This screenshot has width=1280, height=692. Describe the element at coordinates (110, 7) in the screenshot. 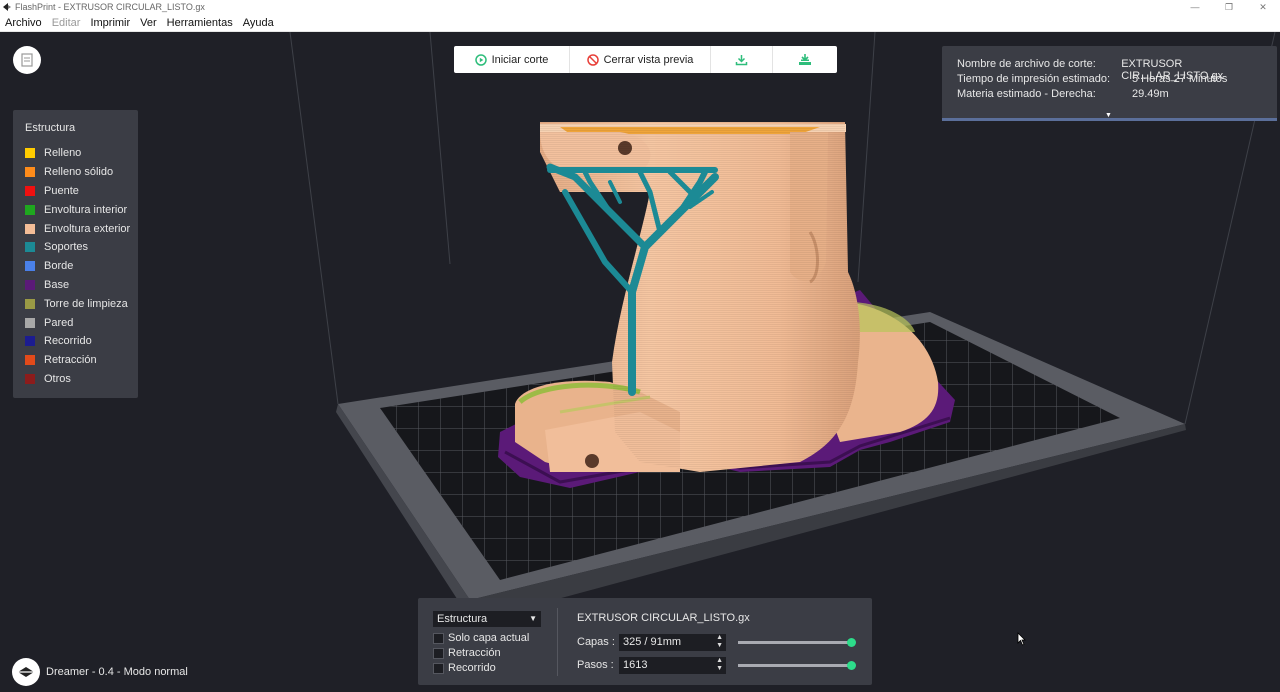

I see `window-title: FlashPrint - EXTRUSOR CIRCULAR_LISTO.gx` at that location.